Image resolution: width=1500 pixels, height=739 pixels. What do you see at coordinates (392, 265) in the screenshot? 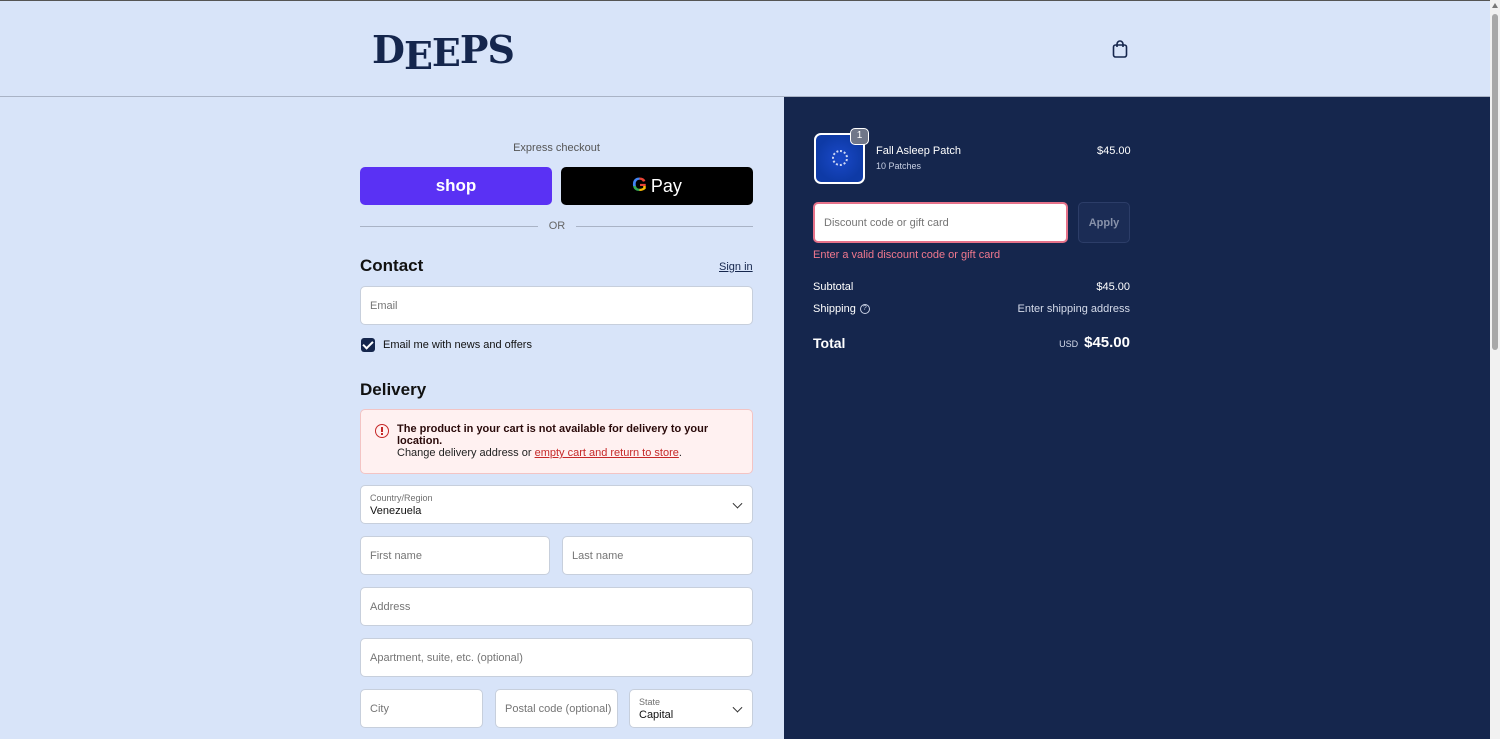
I see `contact-heading: Contact` at bounding box center [392, 265].